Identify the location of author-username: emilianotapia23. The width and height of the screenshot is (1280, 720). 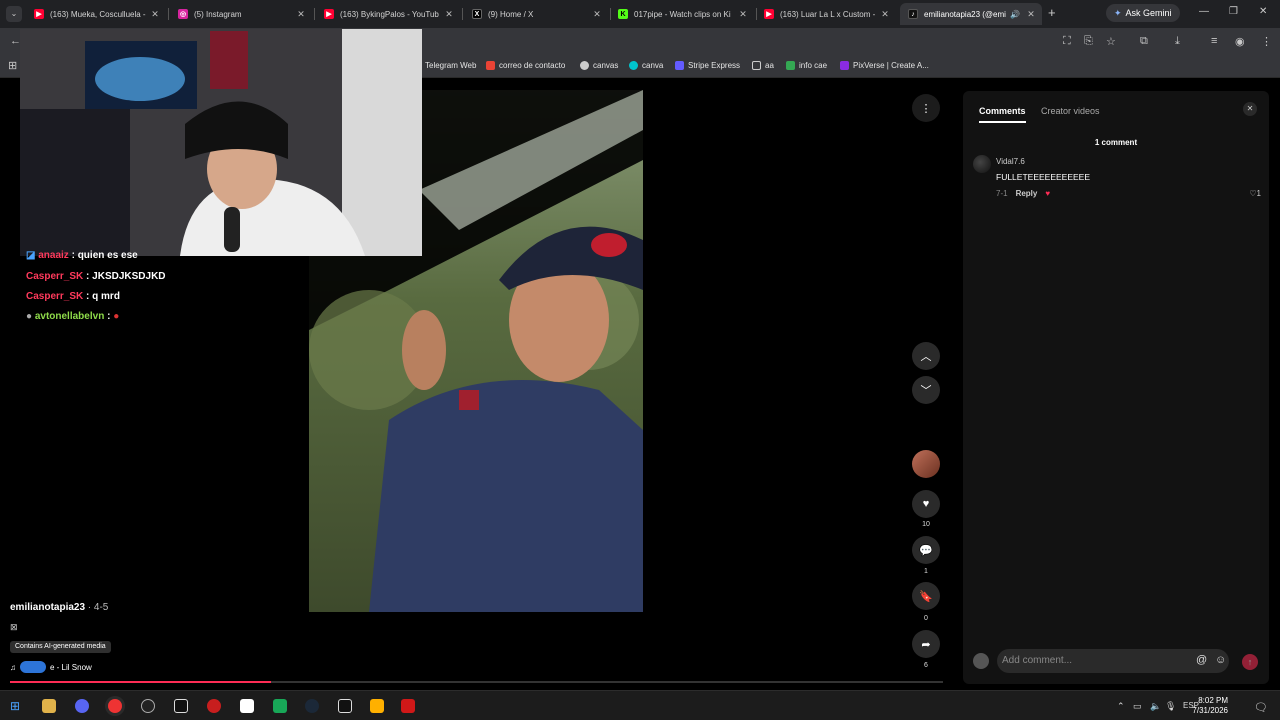
(47, 607).